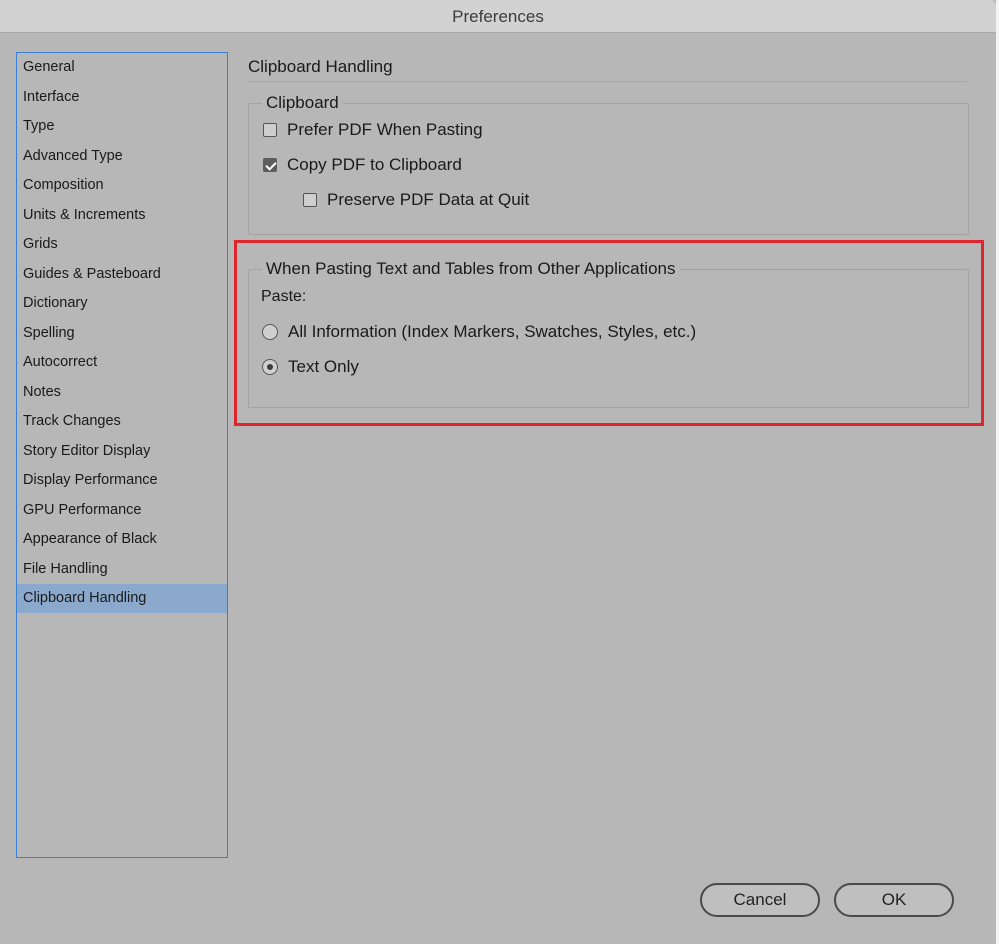  Describe the element at coordinates (122, 185) in the screenshot. I see `sidebar-item-composition: Composition` at that location.